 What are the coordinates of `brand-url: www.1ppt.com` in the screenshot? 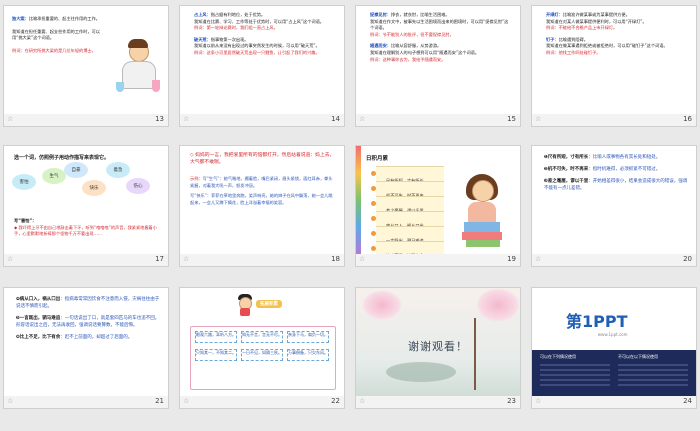 It's located at (612, 334).